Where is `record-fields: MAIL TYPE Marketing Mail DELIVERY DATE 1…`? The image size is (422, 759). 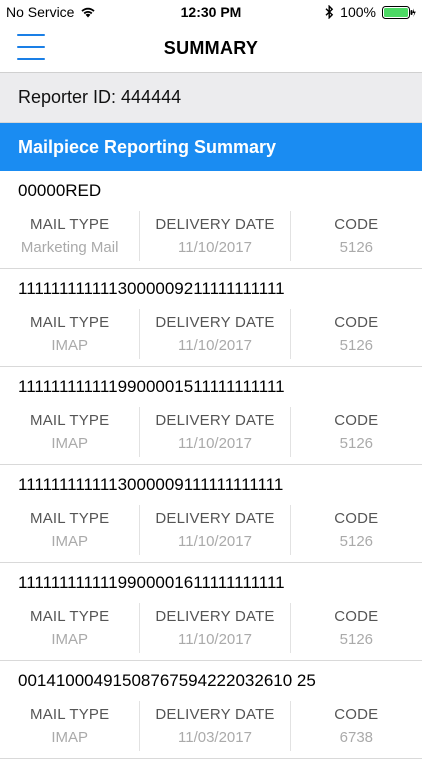
record-fields: MAIL TYPE Marketing Mail DELIVERY DATE 1… is located at coordinates (211, 236).